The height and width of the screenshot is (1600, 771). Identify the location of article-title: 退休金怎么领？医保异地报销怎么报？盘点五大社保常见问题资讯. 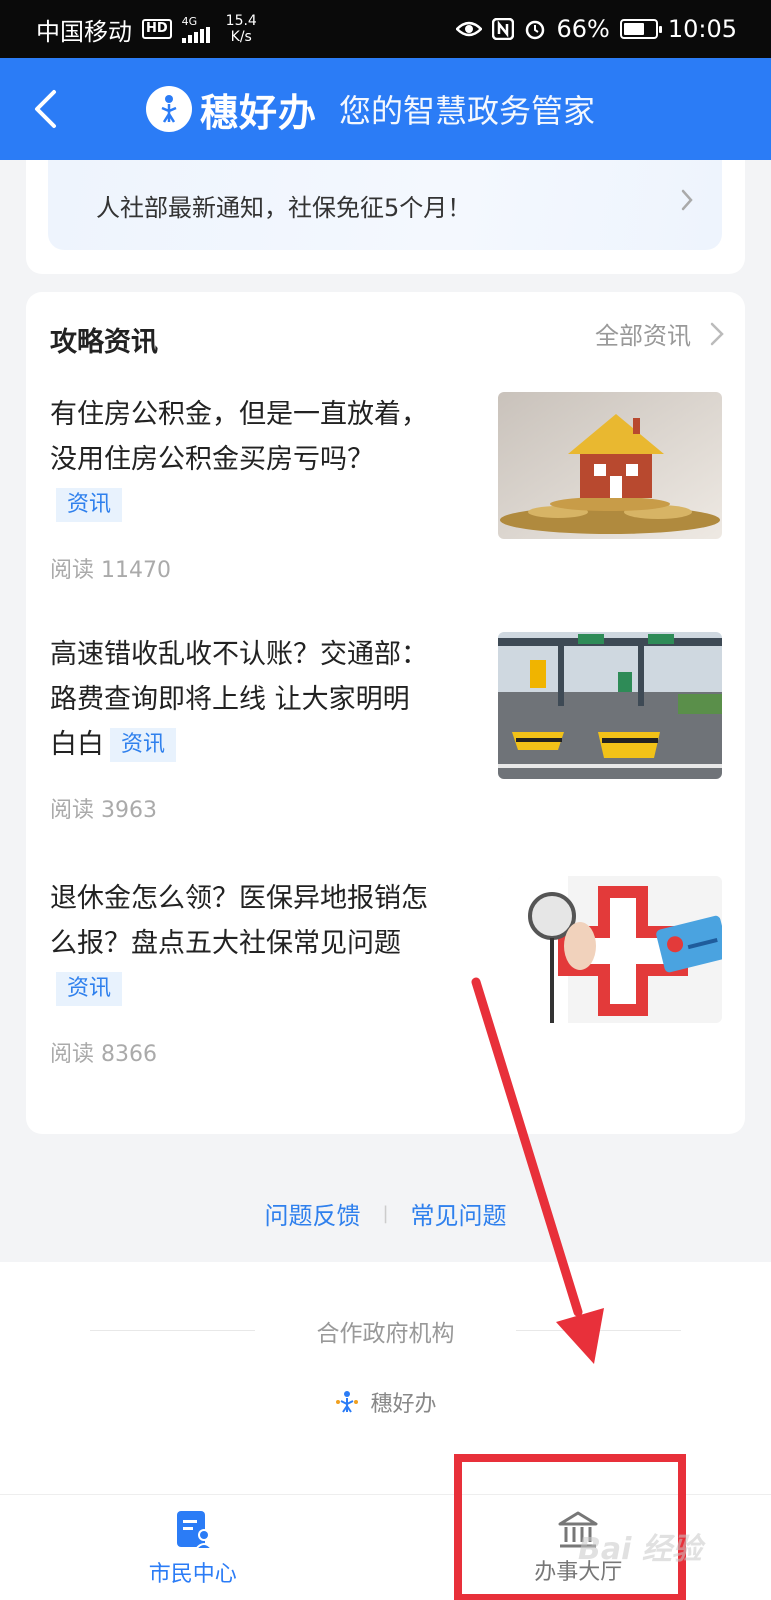
(240, 943).